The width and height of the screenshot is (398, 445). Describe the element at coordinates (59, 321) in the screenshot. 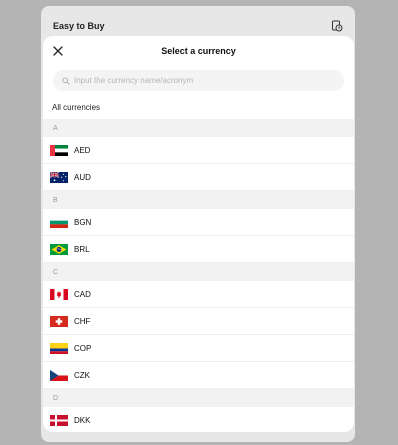

I see `flag-switzerland-icon` at that location.